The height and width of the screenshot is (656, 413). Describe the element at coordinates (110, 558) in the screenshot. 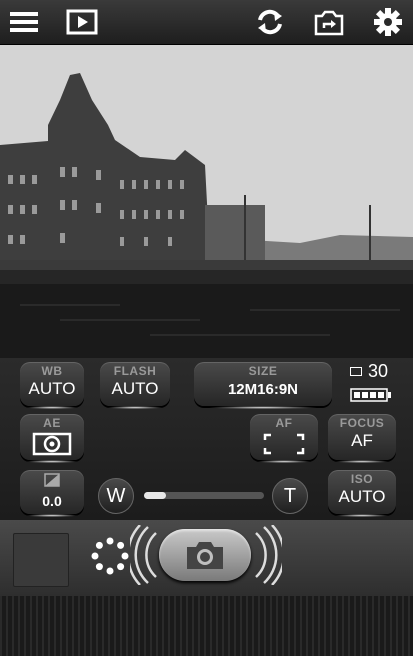

I see `mode-dots-icon` at that location.